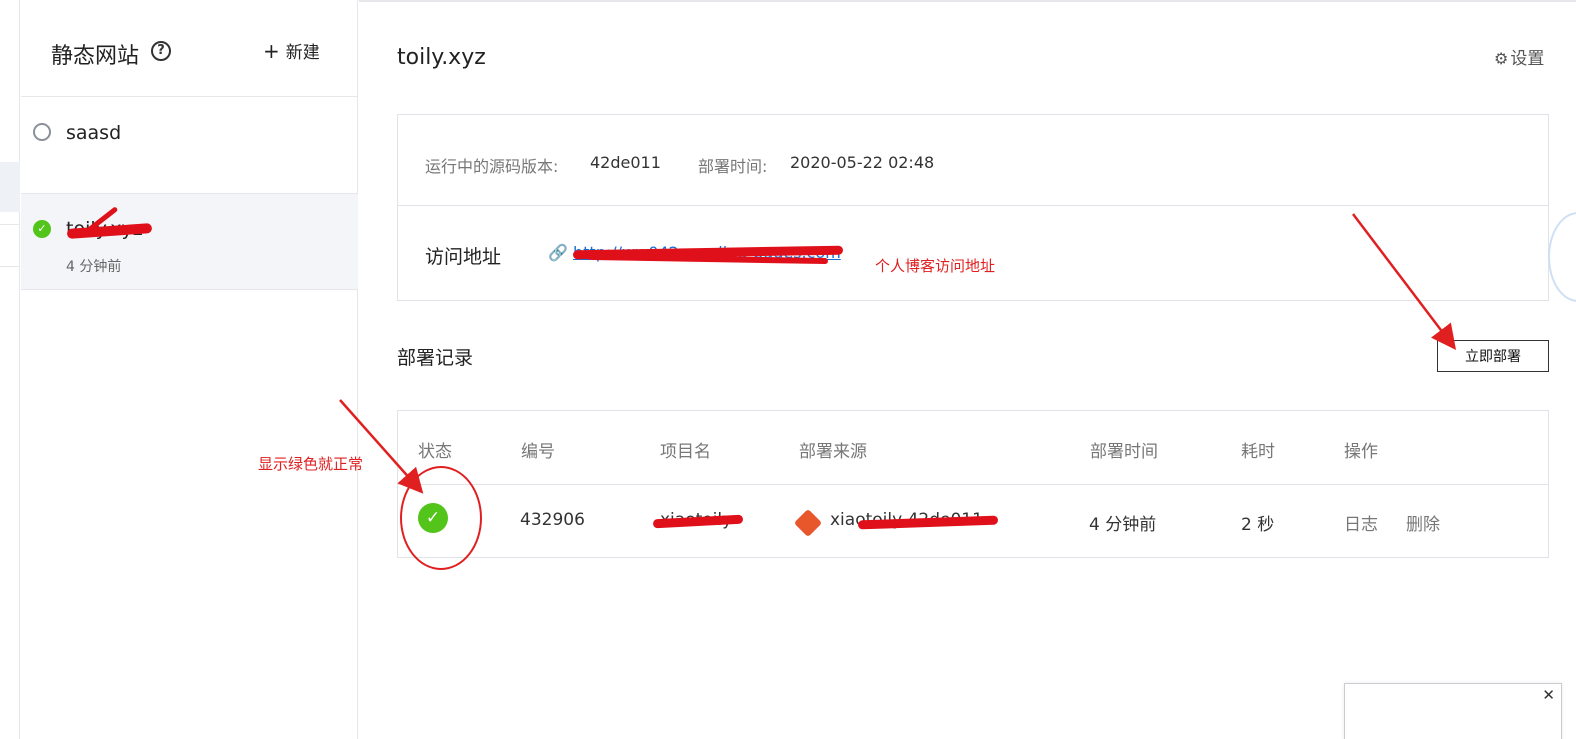 The height and width of the screenshot is (739, 1576). What do you see at coordinates (1123, 525) in the screenshot?
I see `cell-deploy-time: 4 分钟前` at bounding box center [1123, 525].